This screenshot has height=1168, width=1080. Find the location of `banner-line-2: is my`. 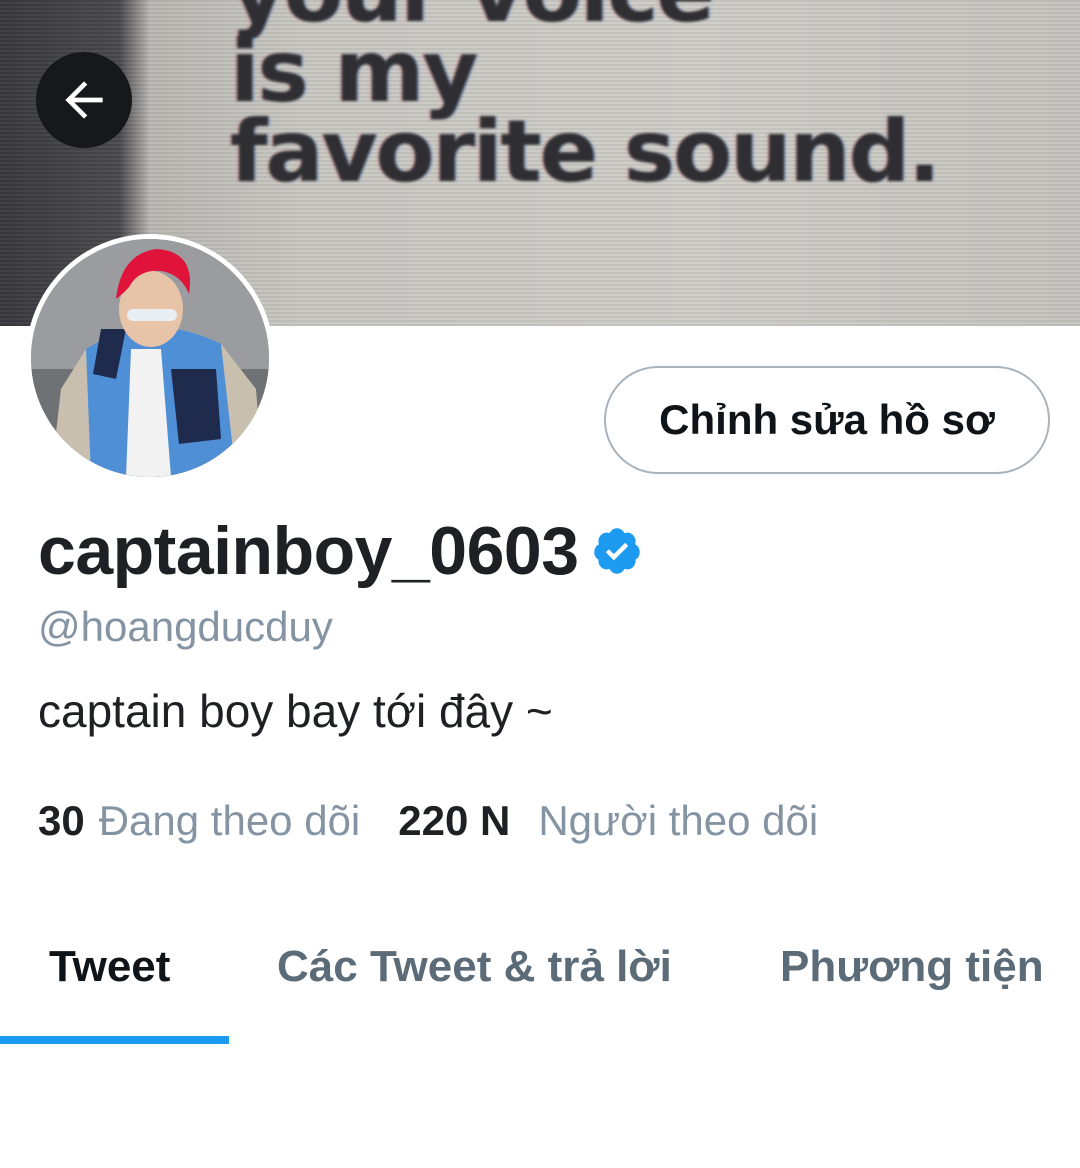

banner-line-2: is my is located at coordinates (354, 72).